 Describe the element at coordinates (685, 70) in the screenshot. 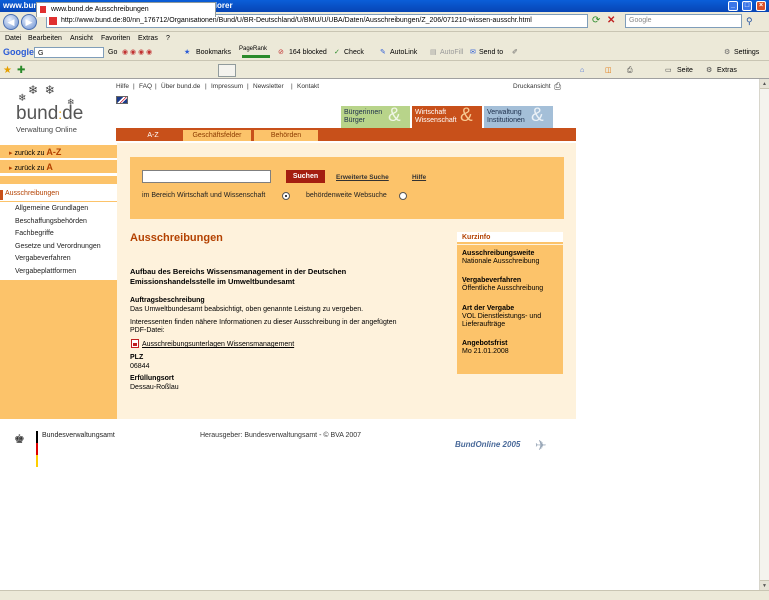

I see `page-menu-button: Seite` at that location.